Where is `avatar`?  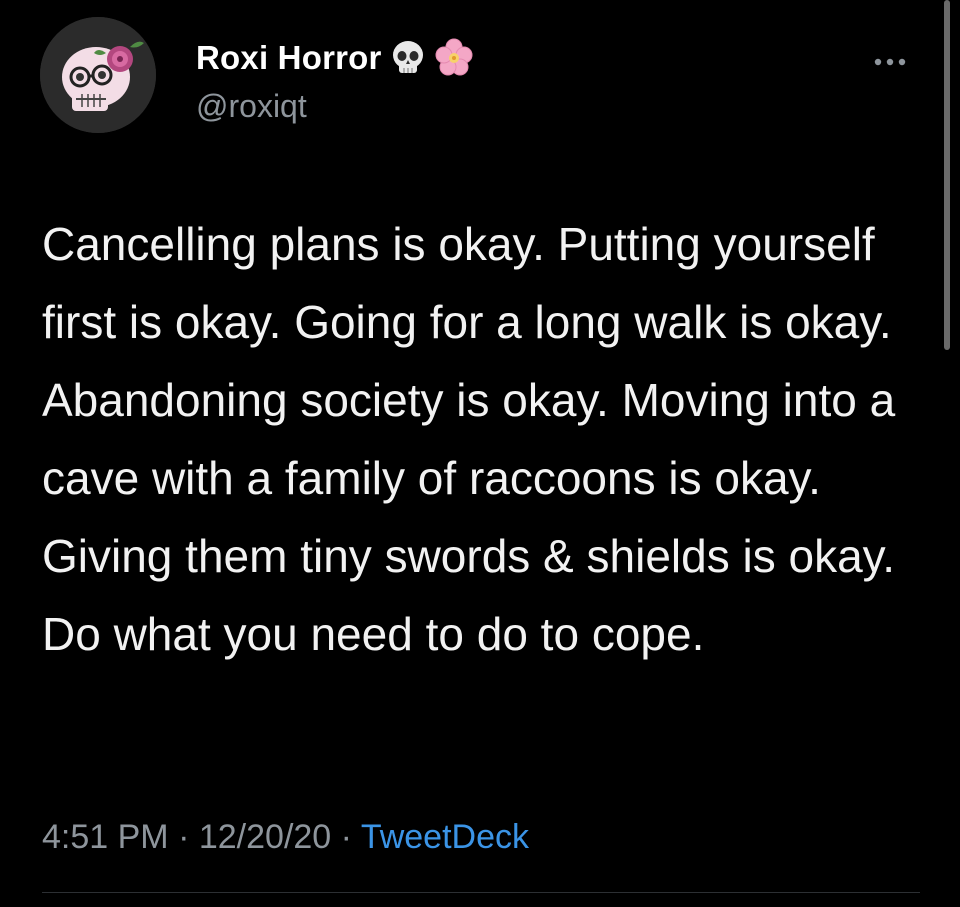 avatar is located at coordinates (98, 75).